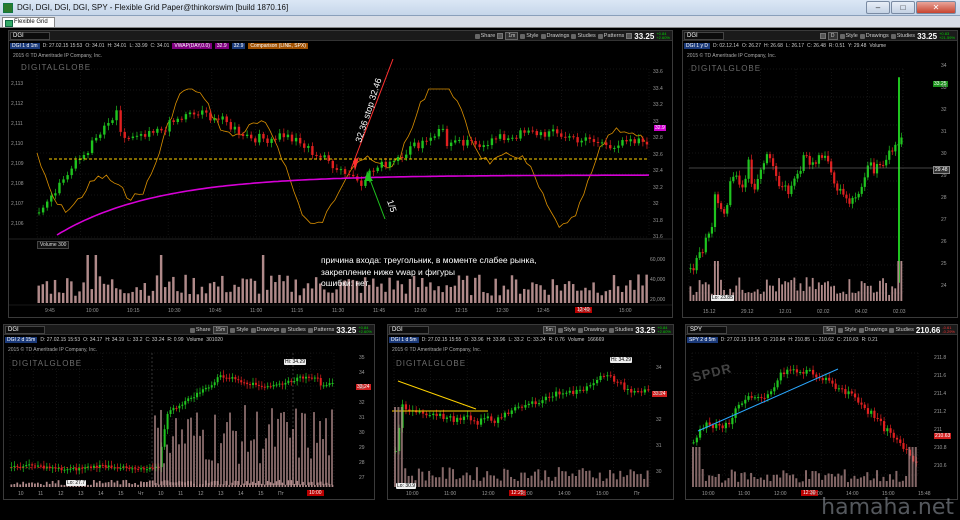 This screenshot has width=960, height=520. What do you see at coordinates (903, 7) in the screenshot?
I see `maximize-button: □` at bounding box center [903, 7].